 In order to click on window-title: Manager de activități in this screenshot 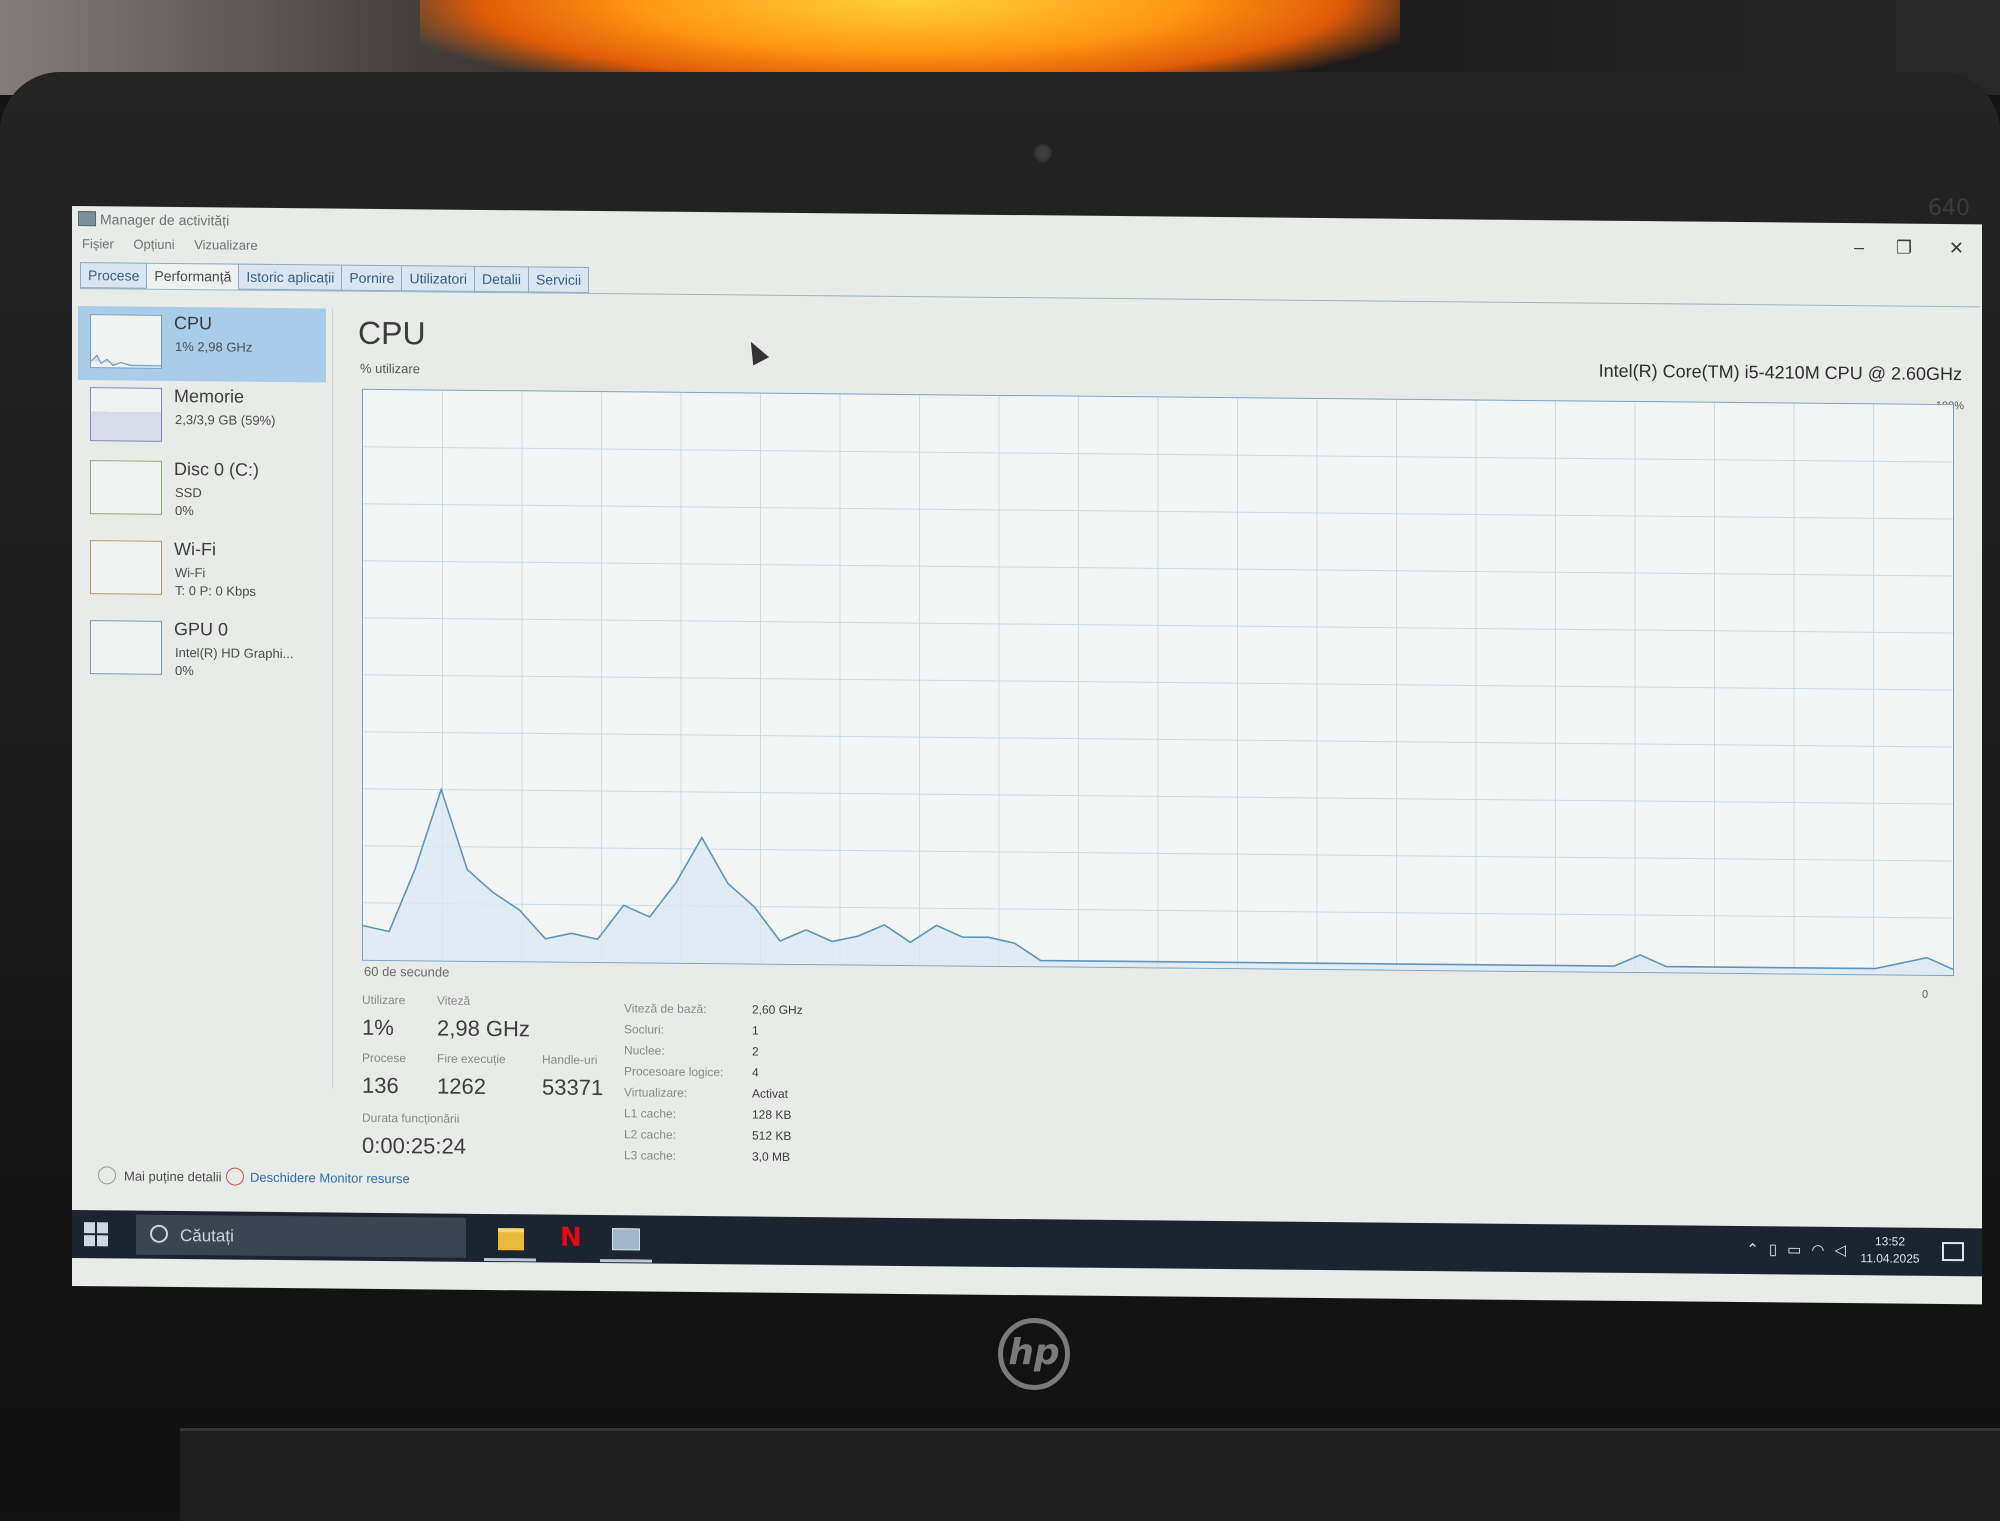, I will do `click(165, 220)`.